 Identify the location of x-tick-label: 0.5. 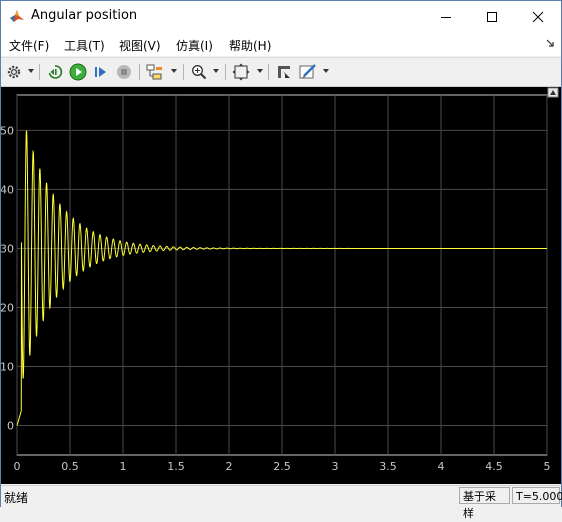
(70, 466).